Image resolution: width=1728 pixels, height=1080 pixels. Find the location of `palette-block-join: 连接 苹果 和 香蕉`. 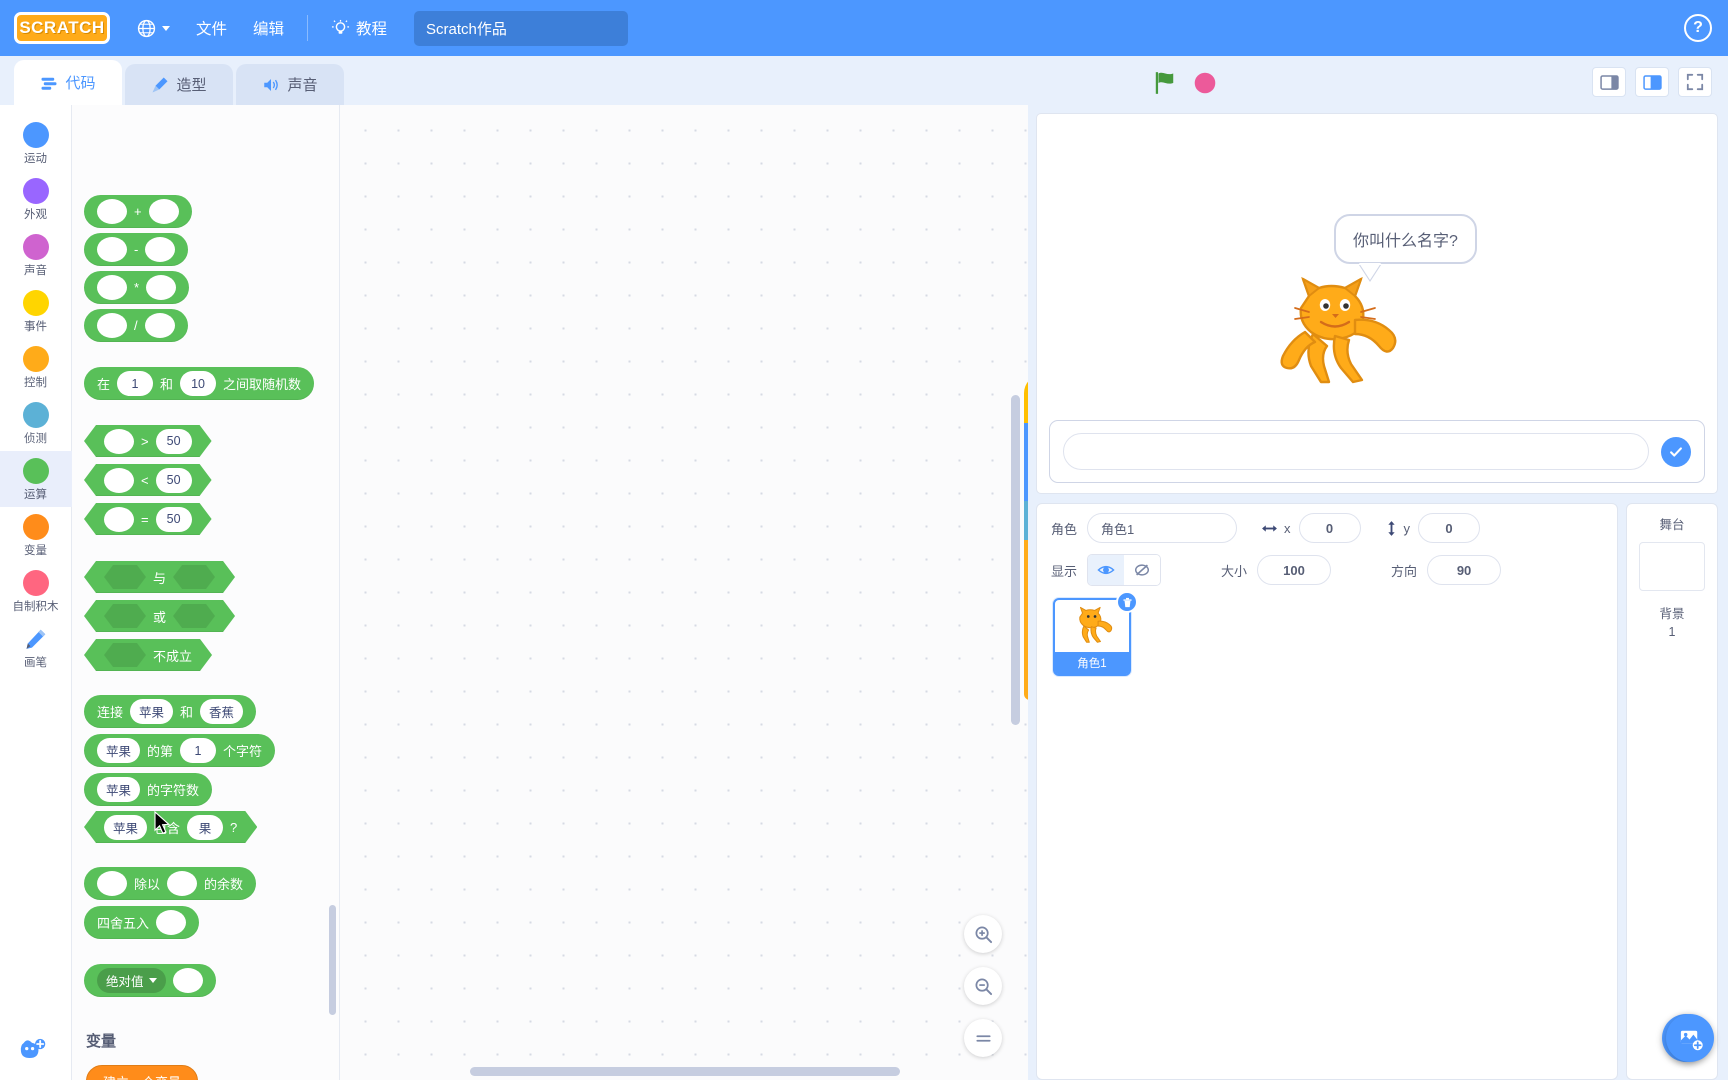

palette-block-join: 连接 苹果 和 香蕉 is located at coordinates (170, 711).